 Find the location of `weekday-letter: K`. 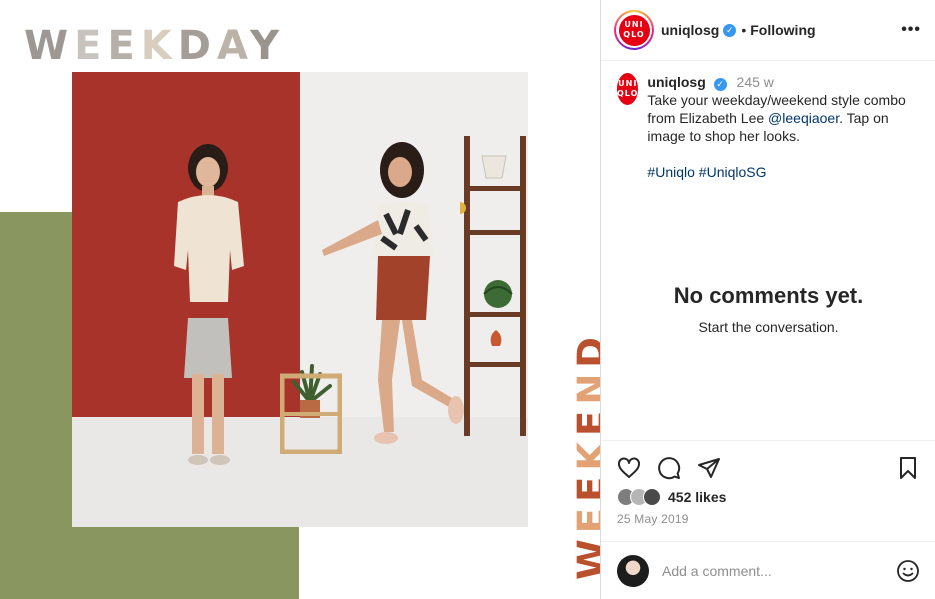

weekday-letter: K is located at coordinates (159, 46).